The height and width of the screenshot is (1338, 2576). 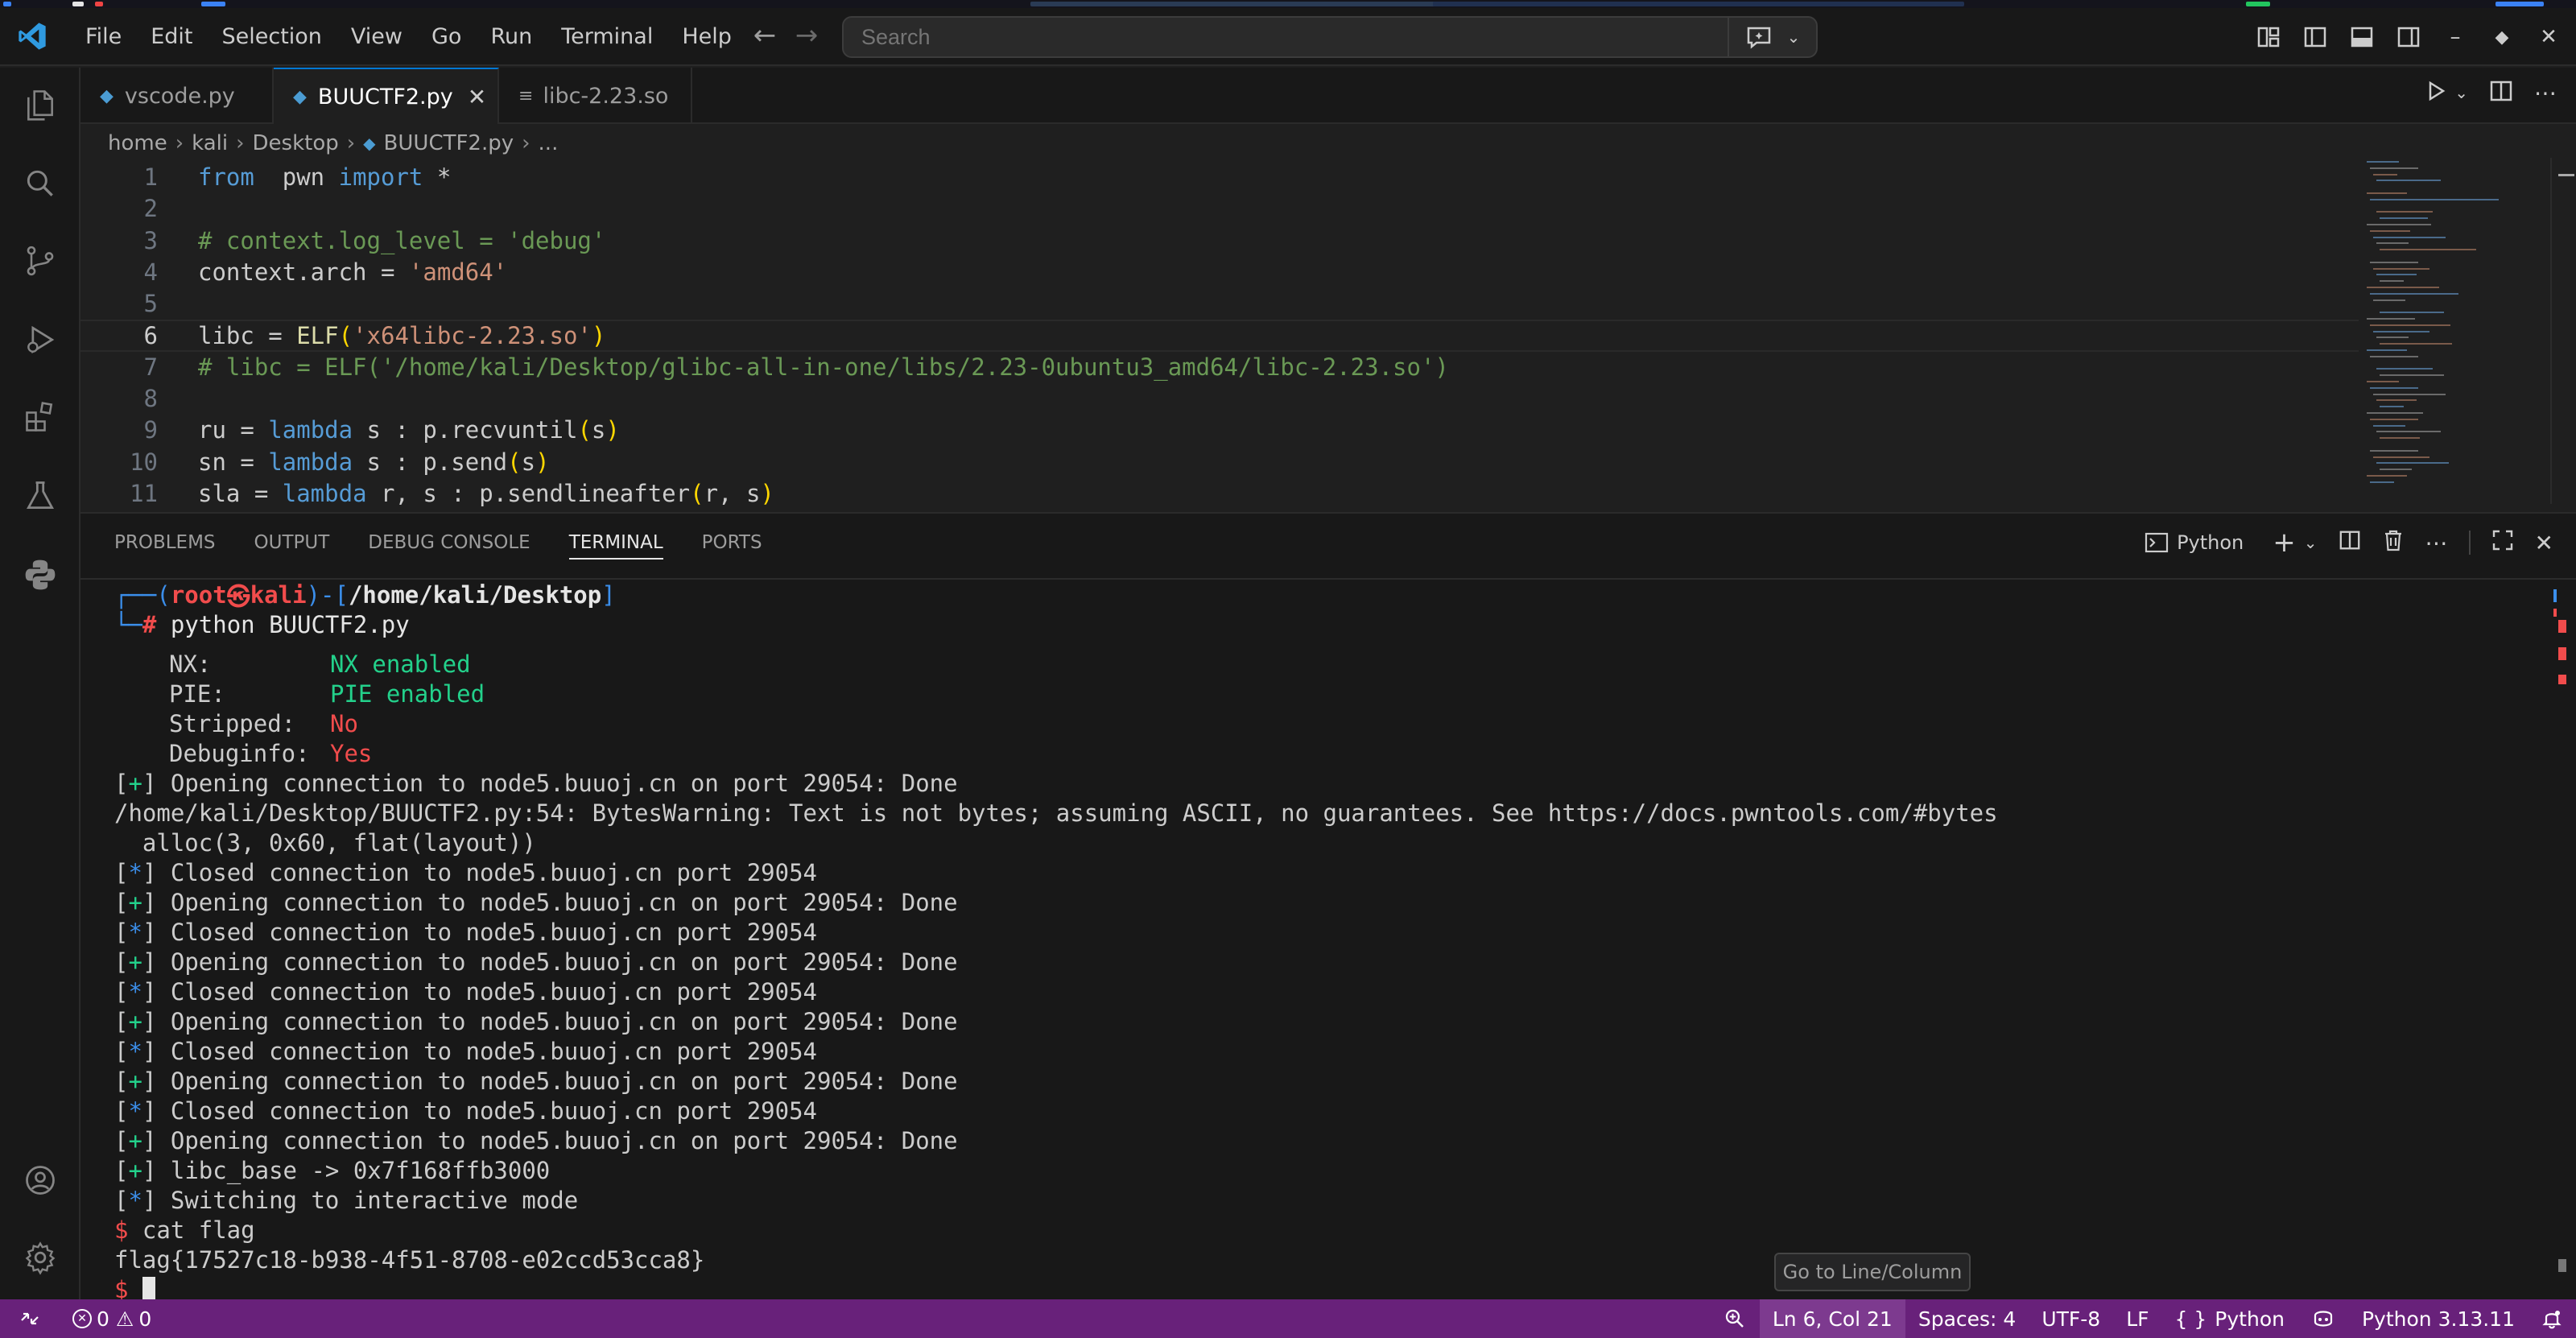 I want to click on cursor-position: Ln 6, Col 21, so click(x=1832, y=1318).